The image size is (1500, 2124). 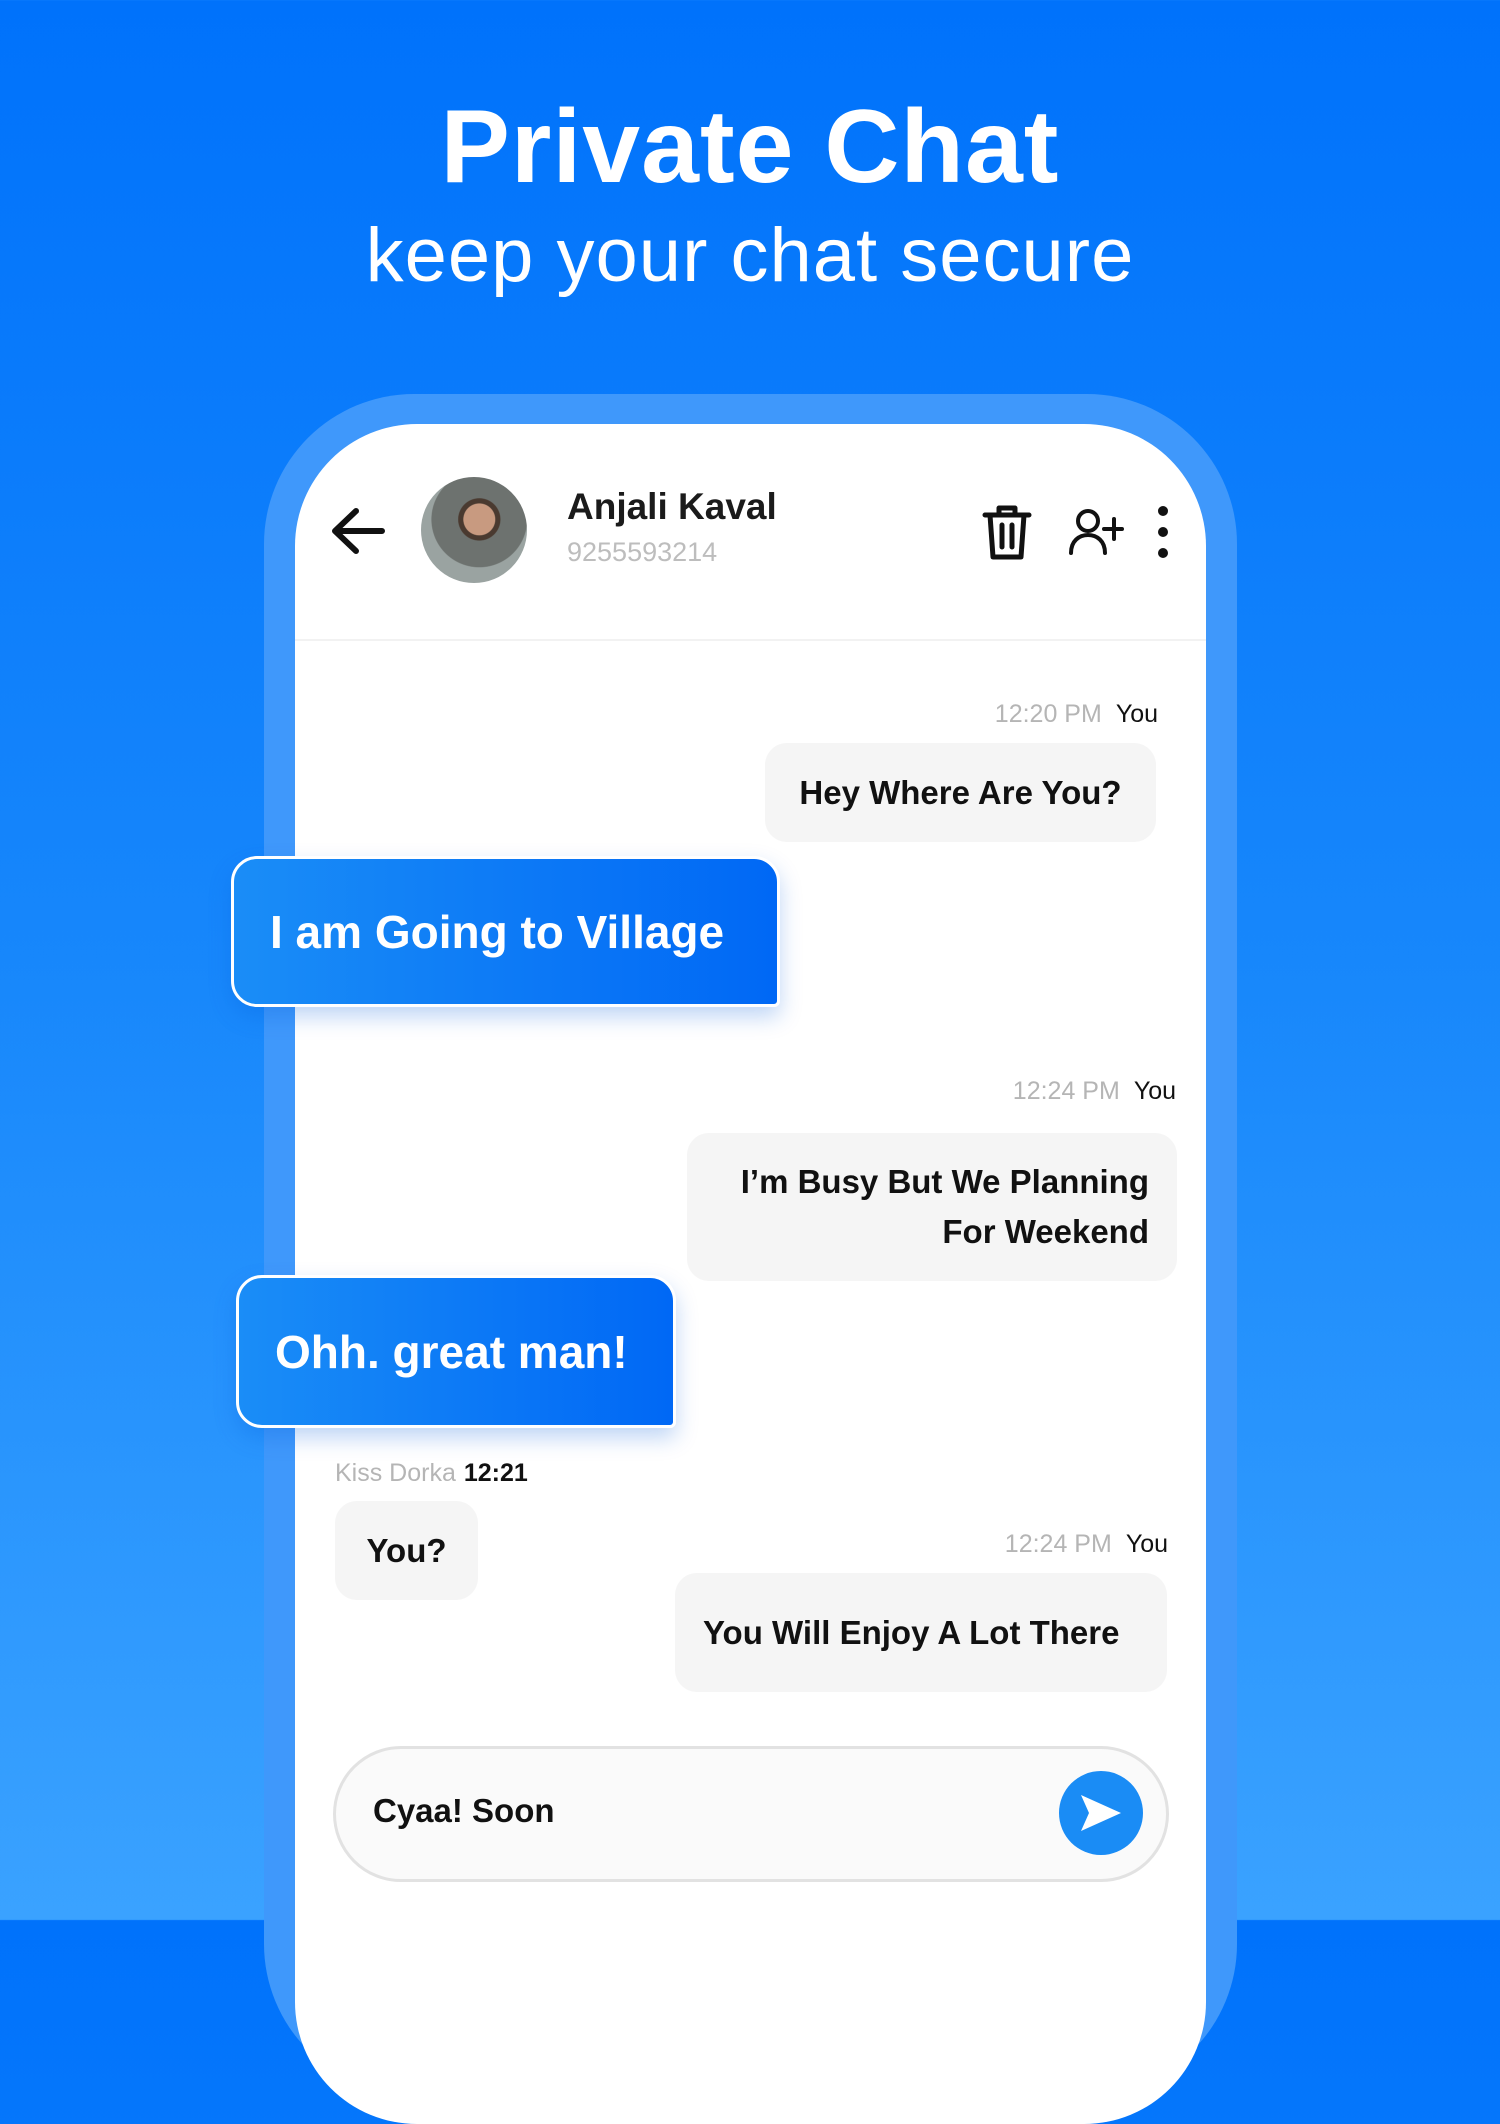 What do you see at coordinates (960, 792) in the screenshot?
I see `message-bubble: Hey Where Are You?` at bounding box center [960, 792].